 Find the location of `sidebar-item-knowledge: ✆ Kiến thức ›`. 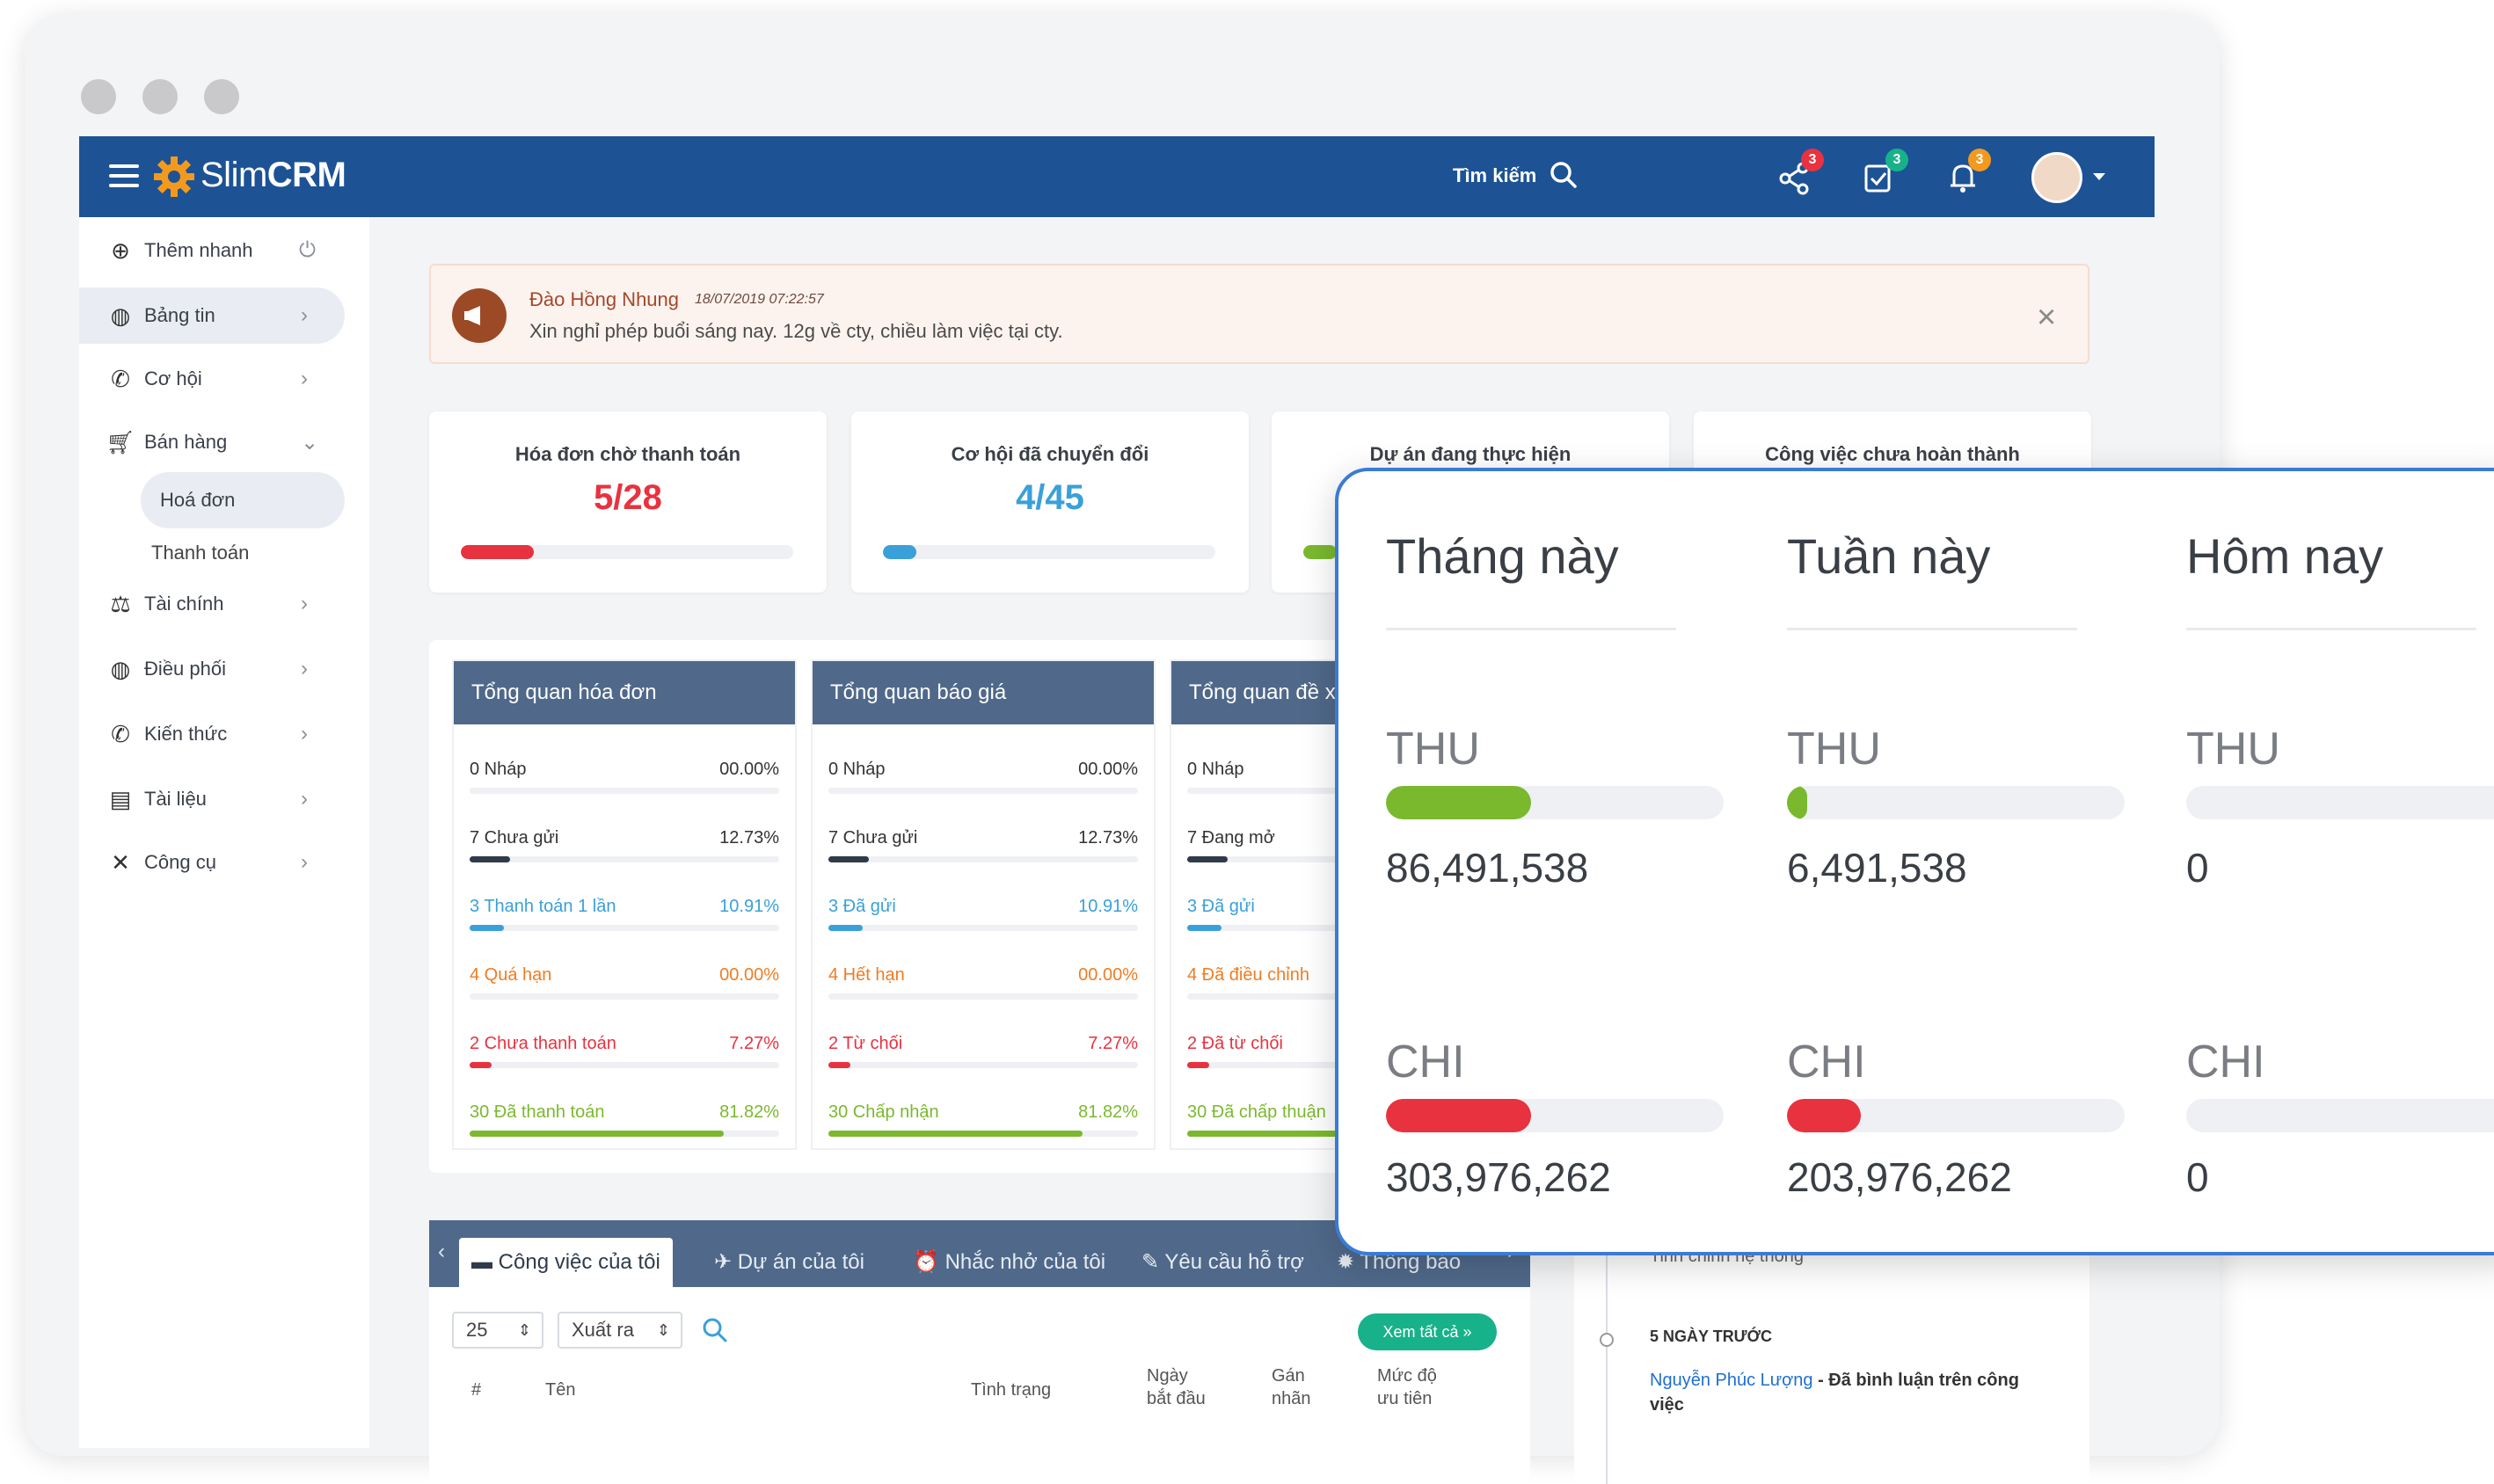

sidebar-item-knowledge: ✆ Kiến thức › is located at coordinates (212, 734).